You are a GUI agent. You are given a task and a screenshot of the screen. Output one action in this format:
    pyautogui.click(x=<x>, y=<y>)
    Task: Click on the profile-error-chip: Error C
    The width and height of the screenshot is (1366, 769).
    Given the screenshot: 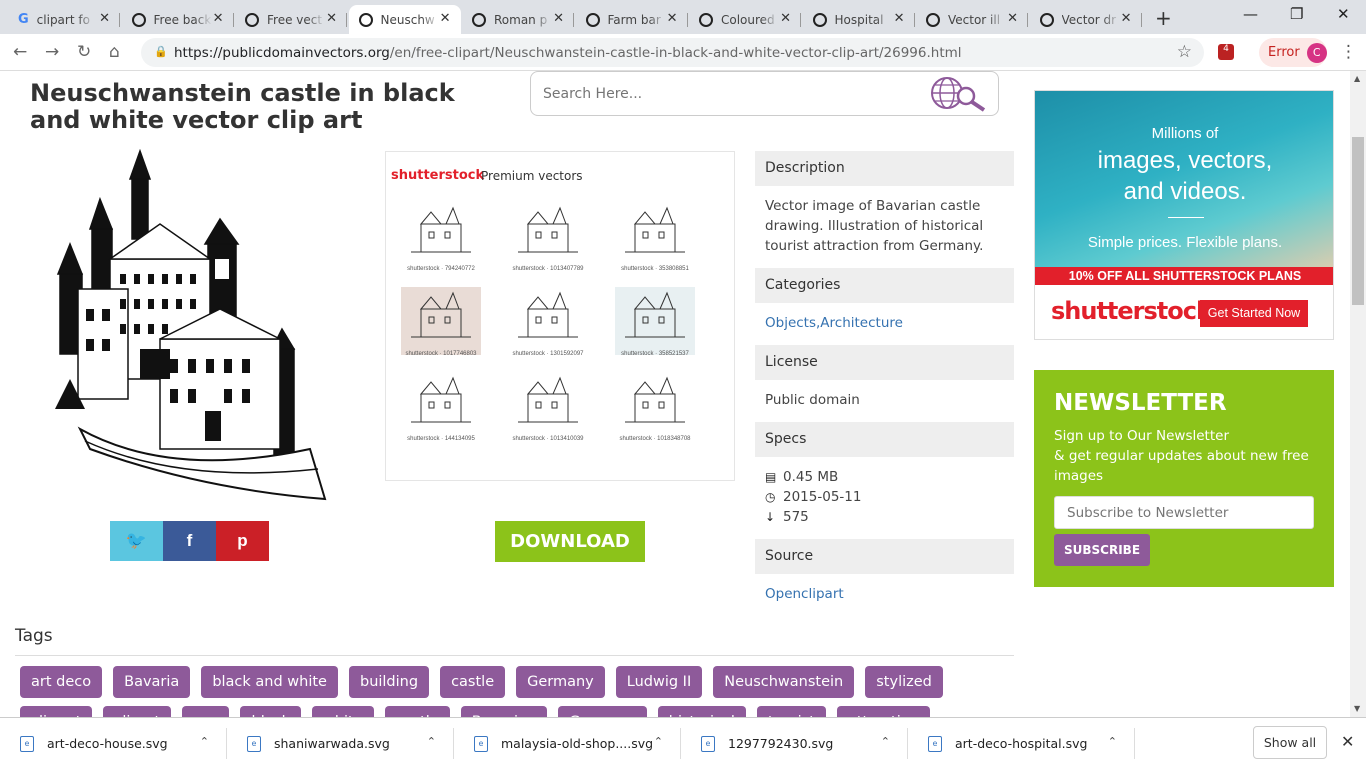 What is the action you would take?
    pyautogui.click(x=1293, y=52)
    